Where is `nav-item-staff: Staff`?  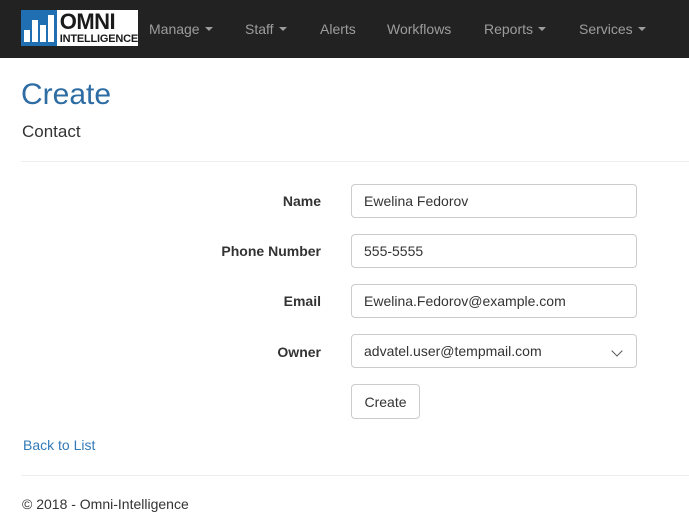
nav-item-staff: Staff is located at coordinates (266, 29).